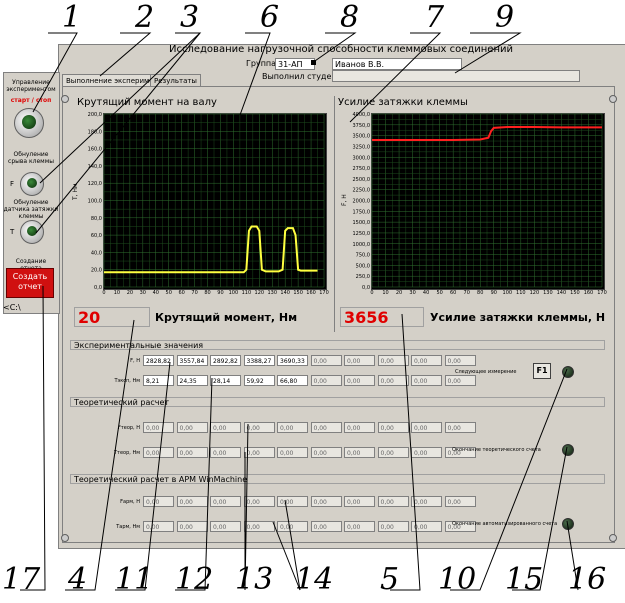 The width and height of the screenshot is (625, 603). Describe the element at coordinates (390, 579) in the screenshot. I see `callout-5: 5` at that location.